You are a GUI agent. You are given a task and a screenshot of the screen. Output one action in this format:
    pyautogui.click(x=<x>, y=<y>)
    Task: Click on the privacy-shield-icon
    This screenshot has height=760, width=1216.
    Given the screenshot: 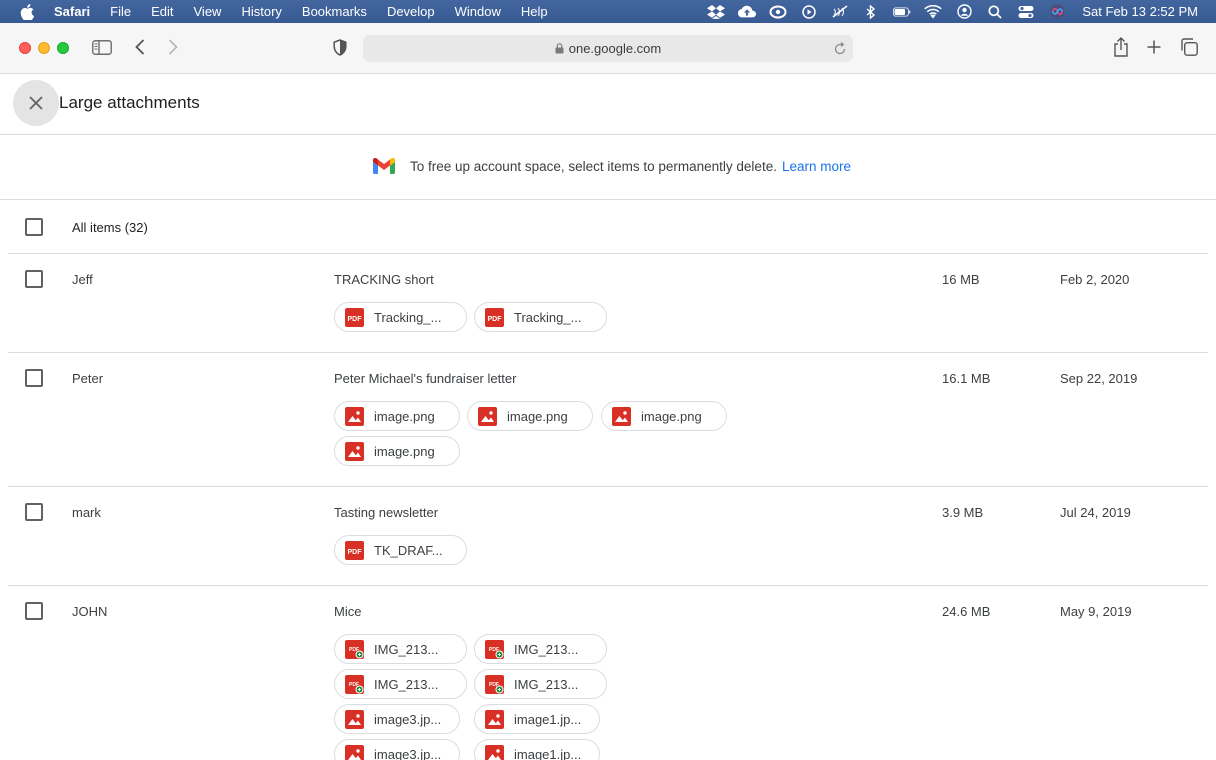 What is the action you would take?
    pyautogui.click(x=340, y=47)
    